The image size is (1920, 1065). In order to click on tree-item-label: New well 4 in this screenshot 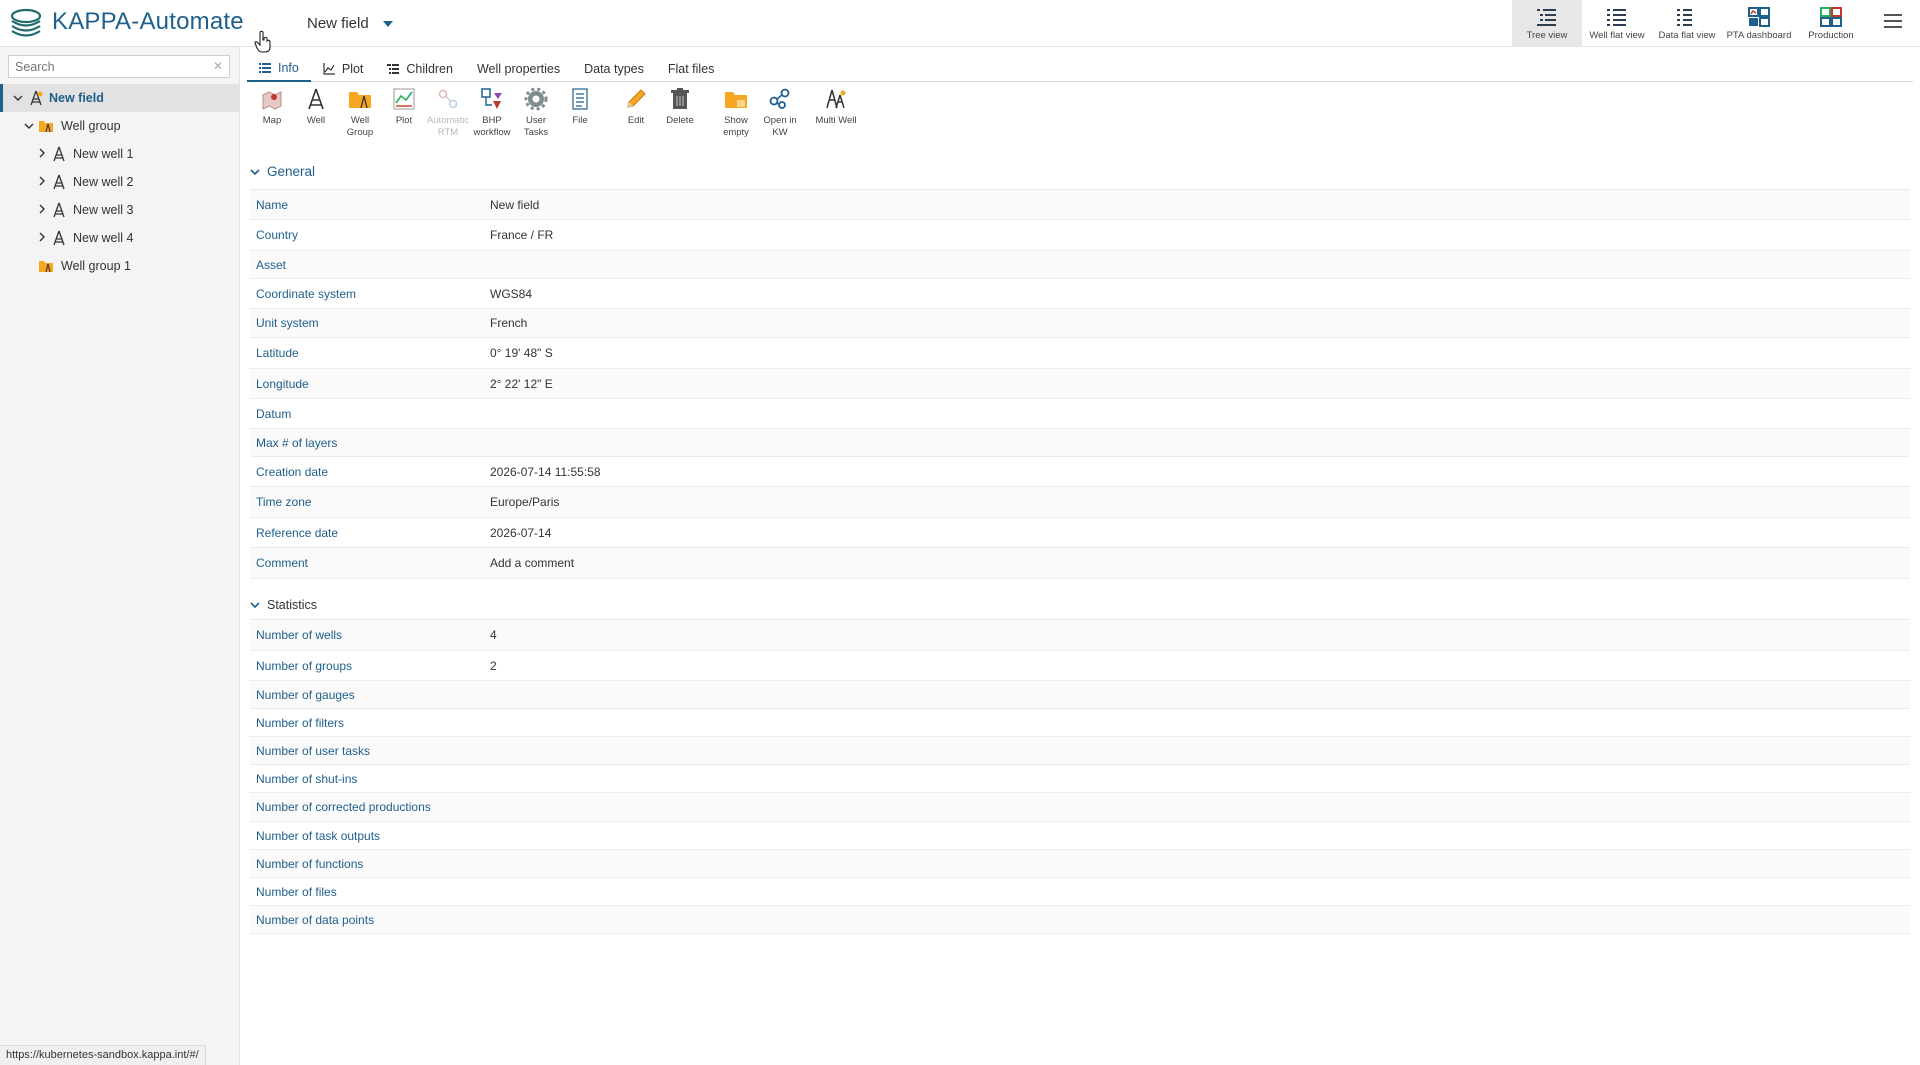, I will do `click(103, 238)`.